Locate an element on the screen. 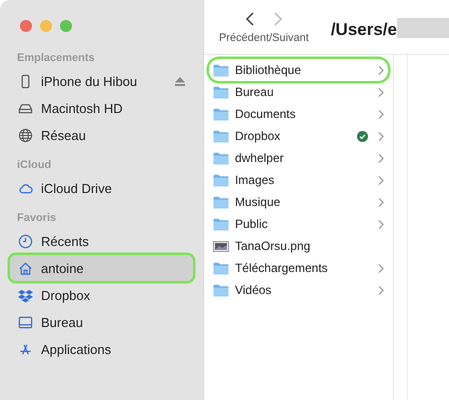  file-row: Musique is located at coordinates (298, 202).